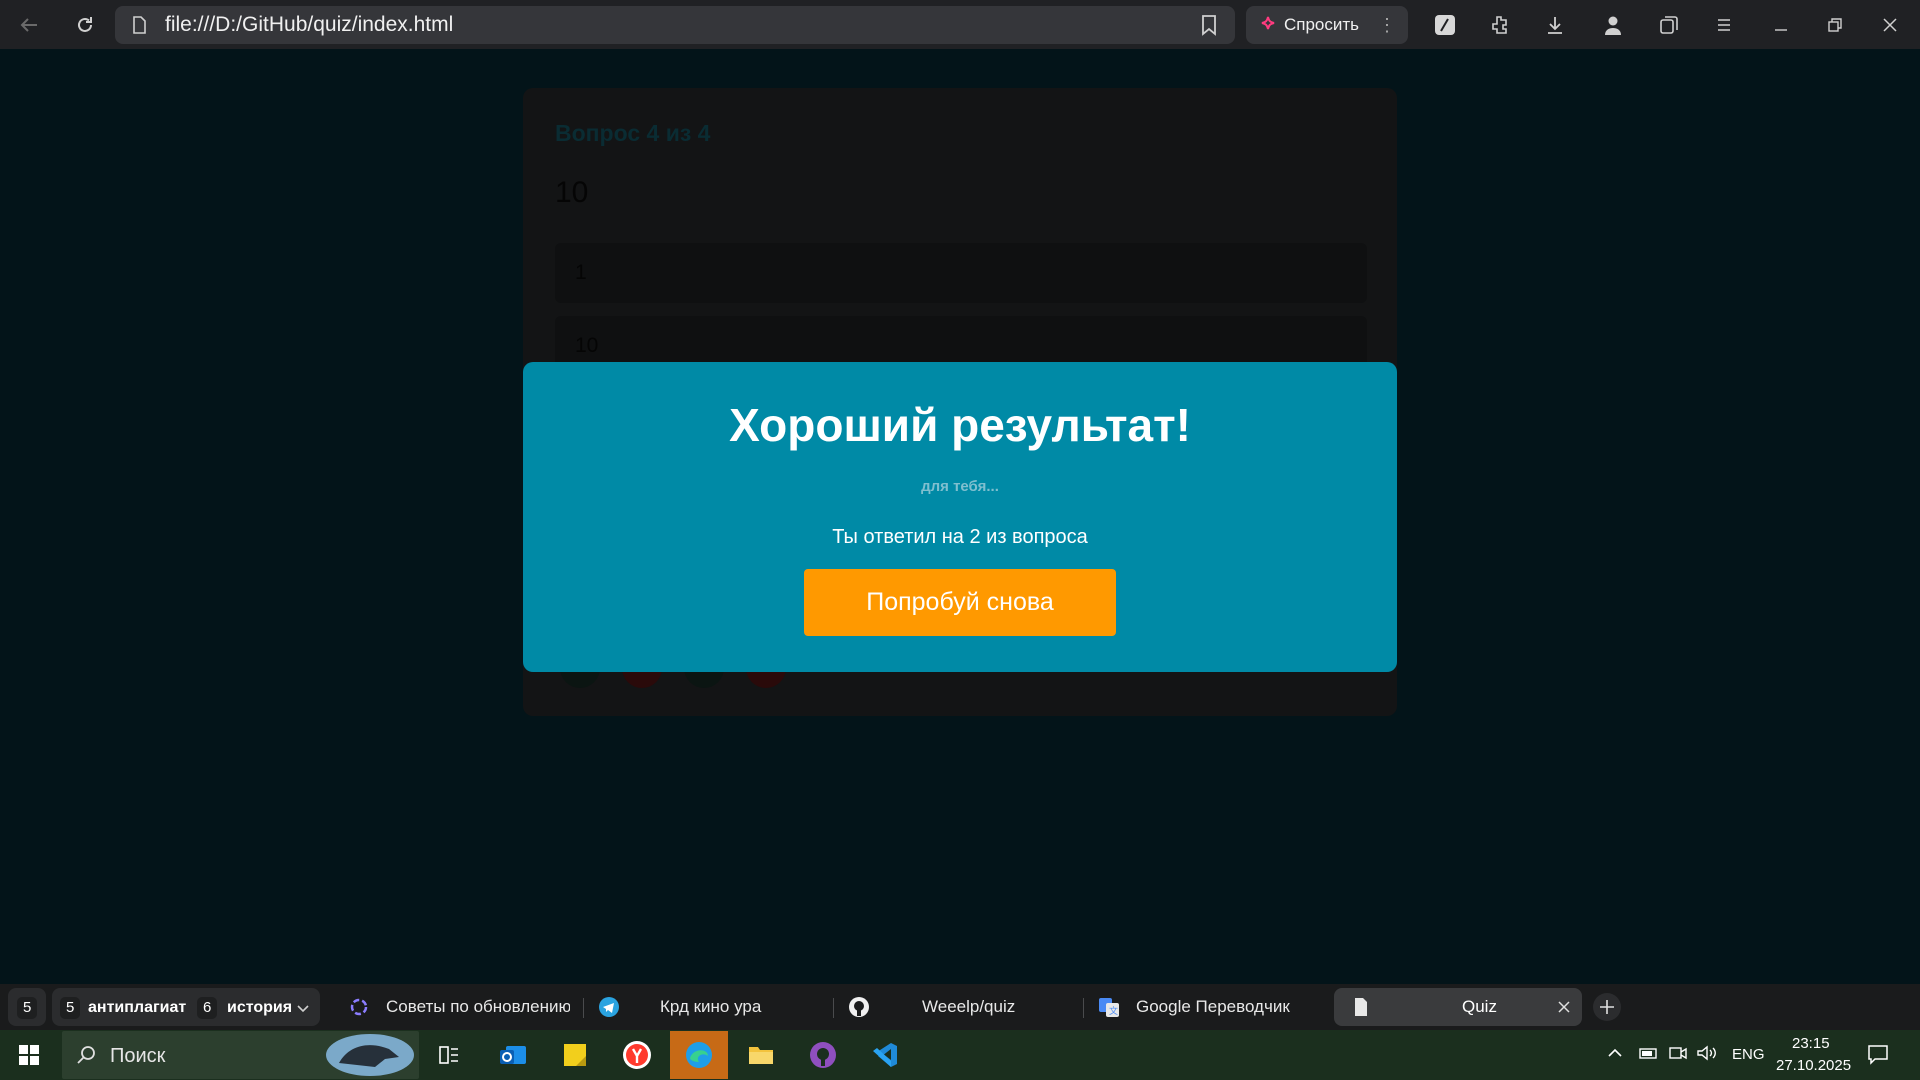  I want to click on vscode-icon, so click(885, 1055).